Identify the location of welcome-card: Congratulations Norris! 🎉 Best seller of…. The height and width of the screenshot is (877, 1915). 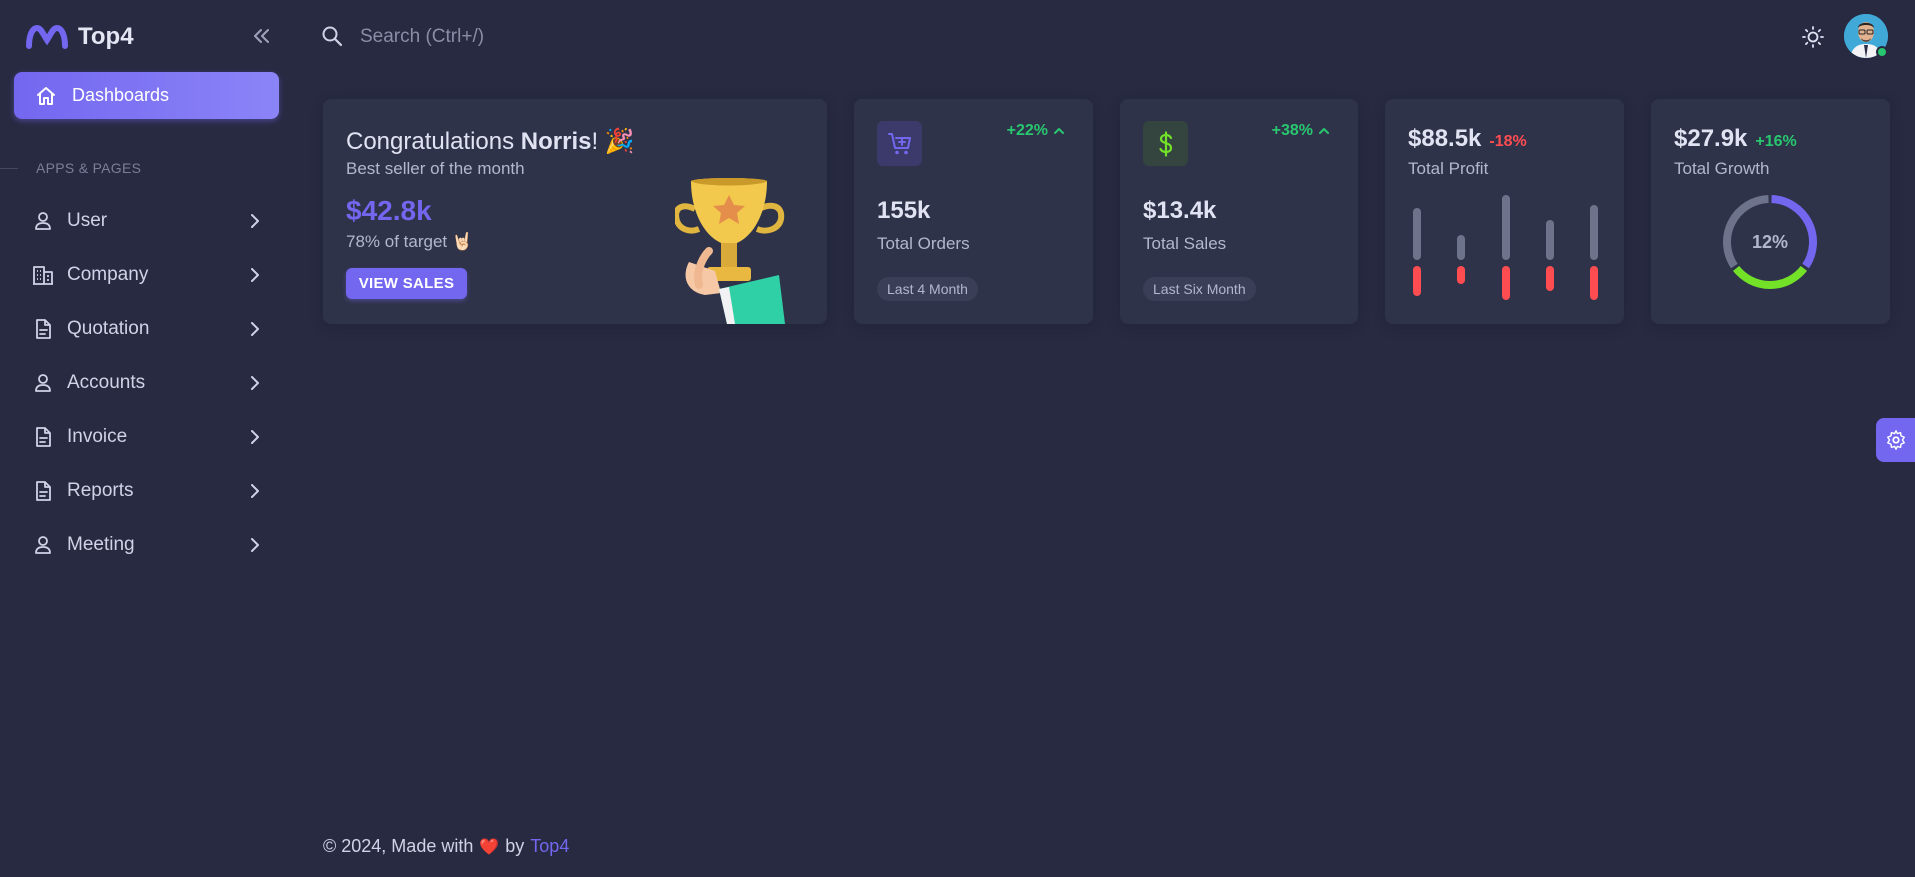
(575, 211).